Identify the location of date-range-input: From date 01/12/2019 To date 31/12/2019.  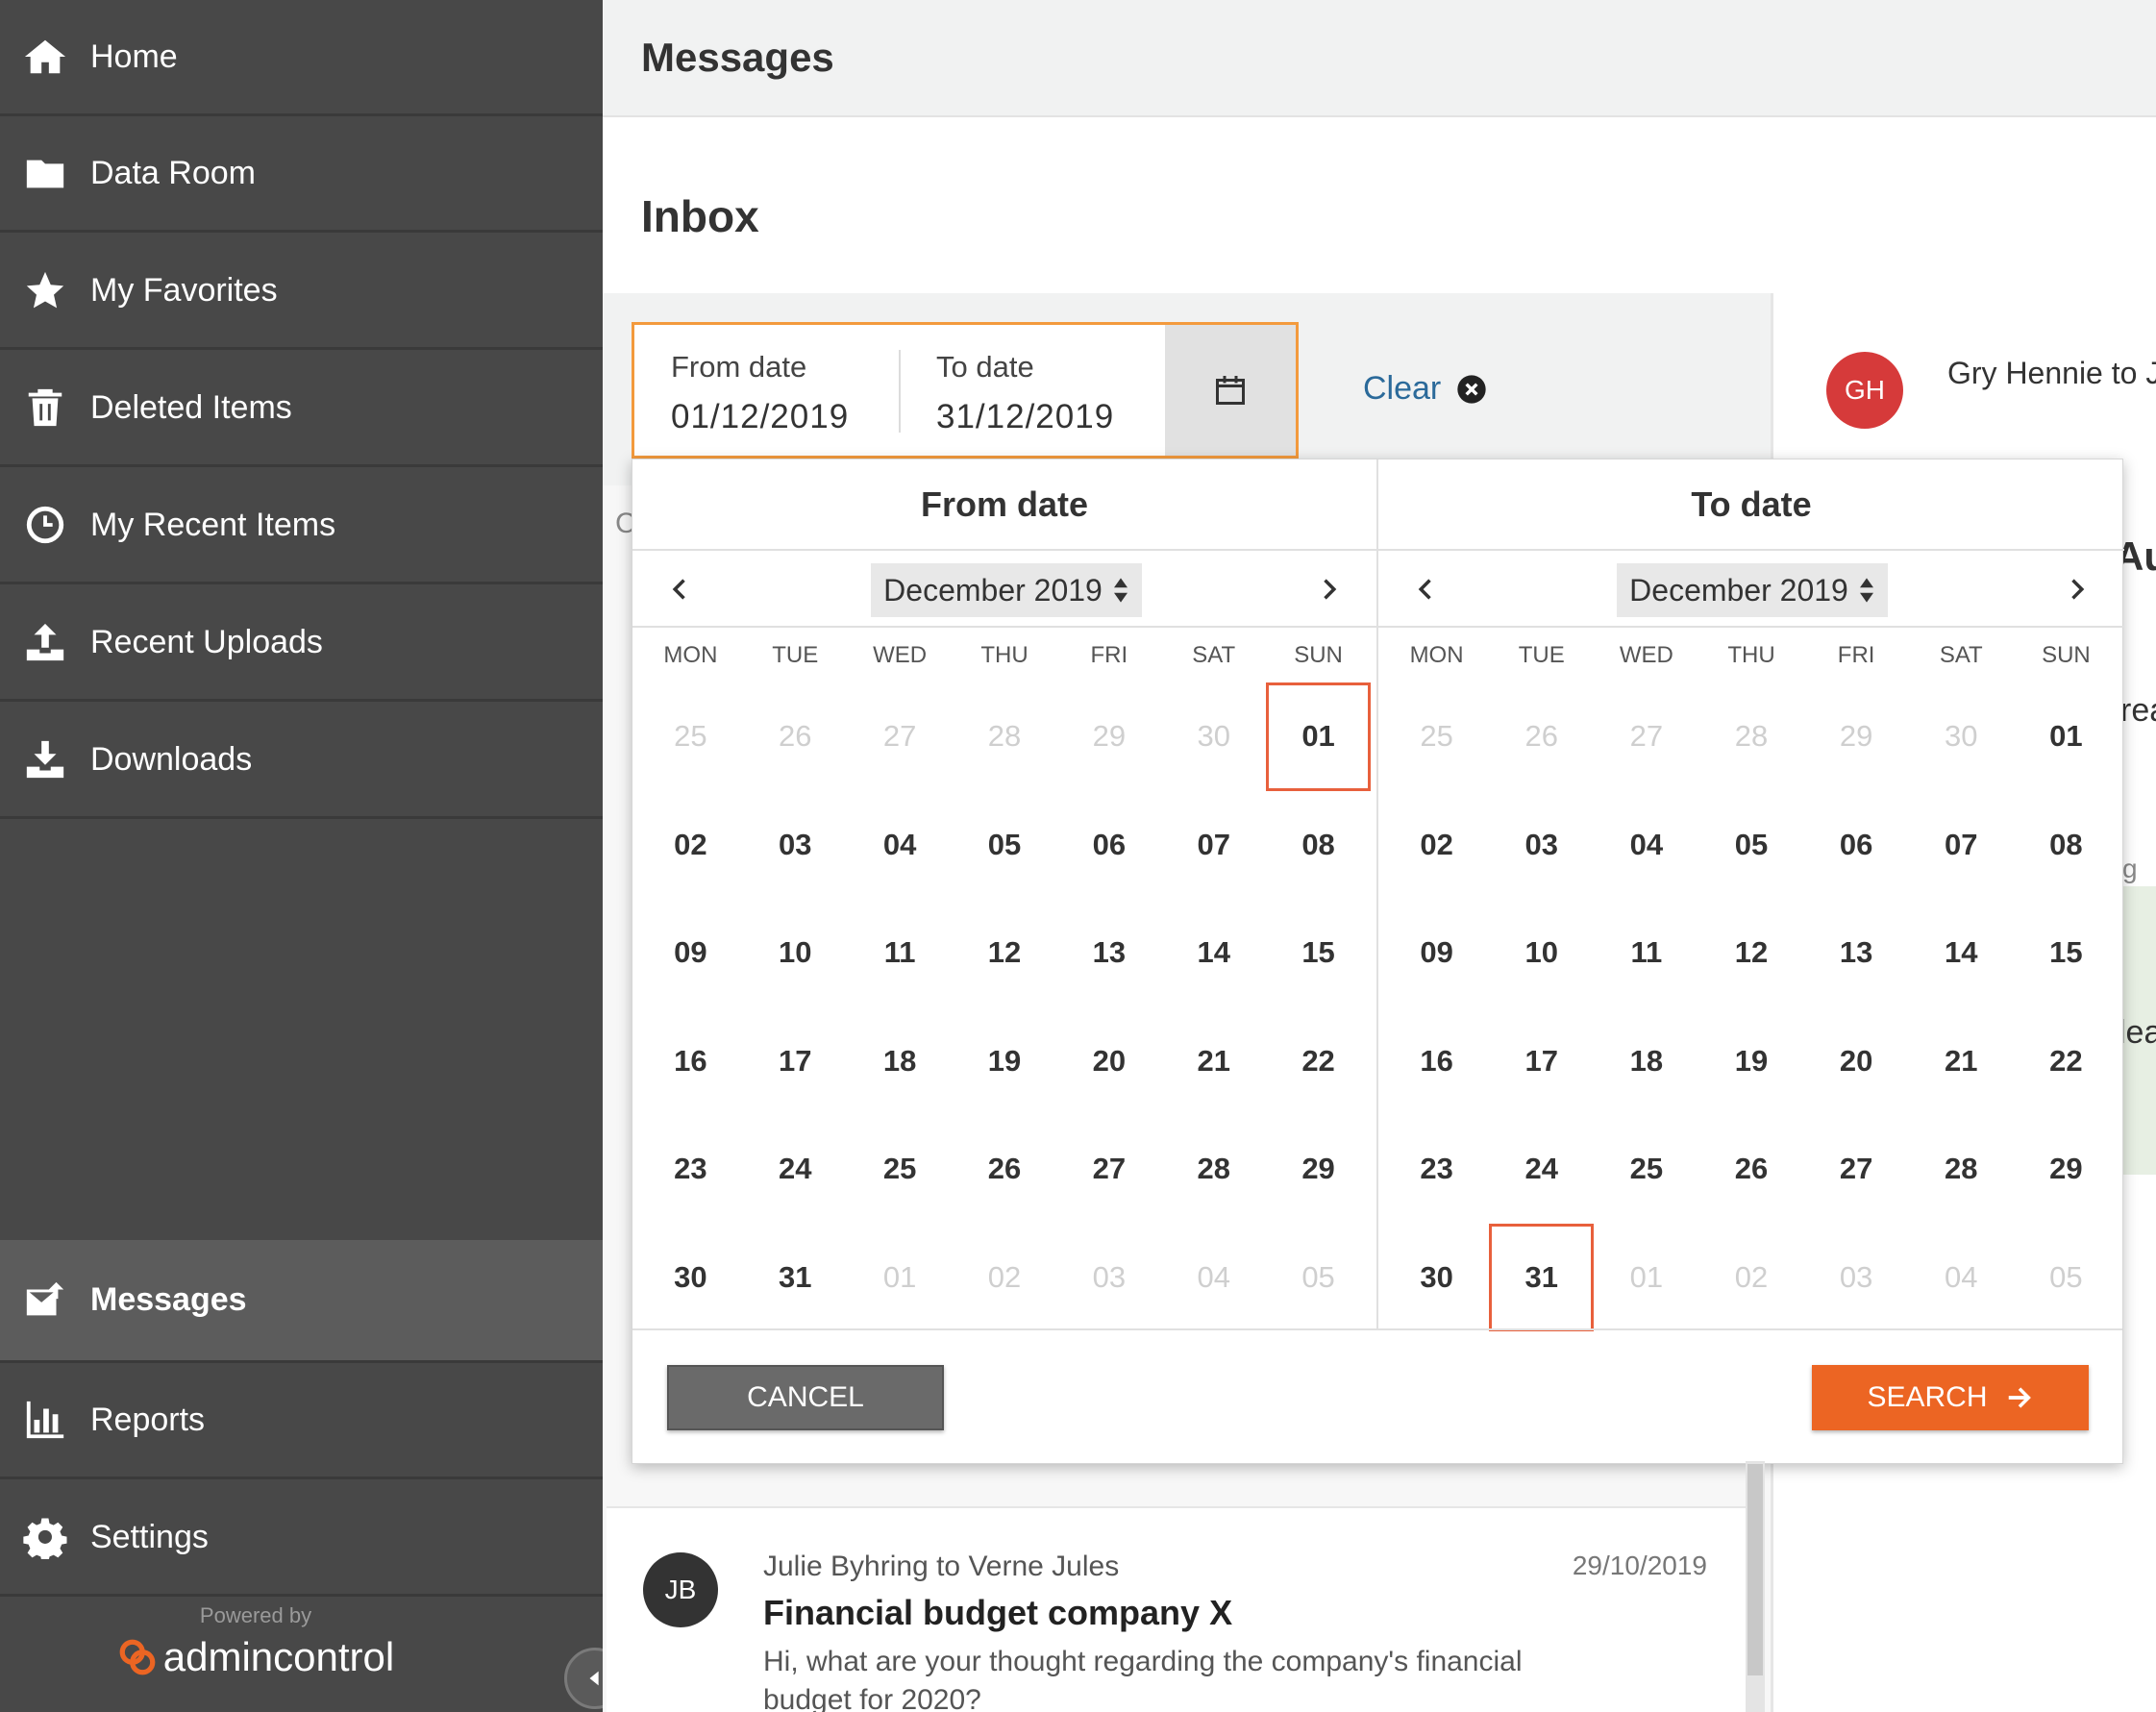
(965, 390).